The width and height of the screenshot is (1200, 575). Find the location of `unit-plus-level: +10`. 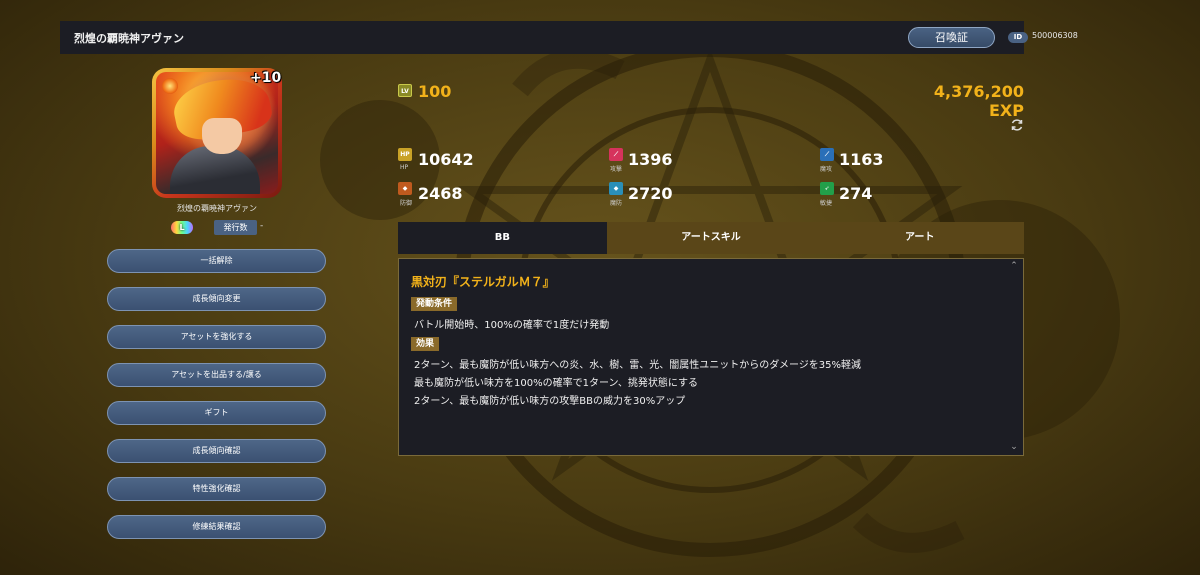

unit-plus-level: +10 is located at coordinates (266, 78).